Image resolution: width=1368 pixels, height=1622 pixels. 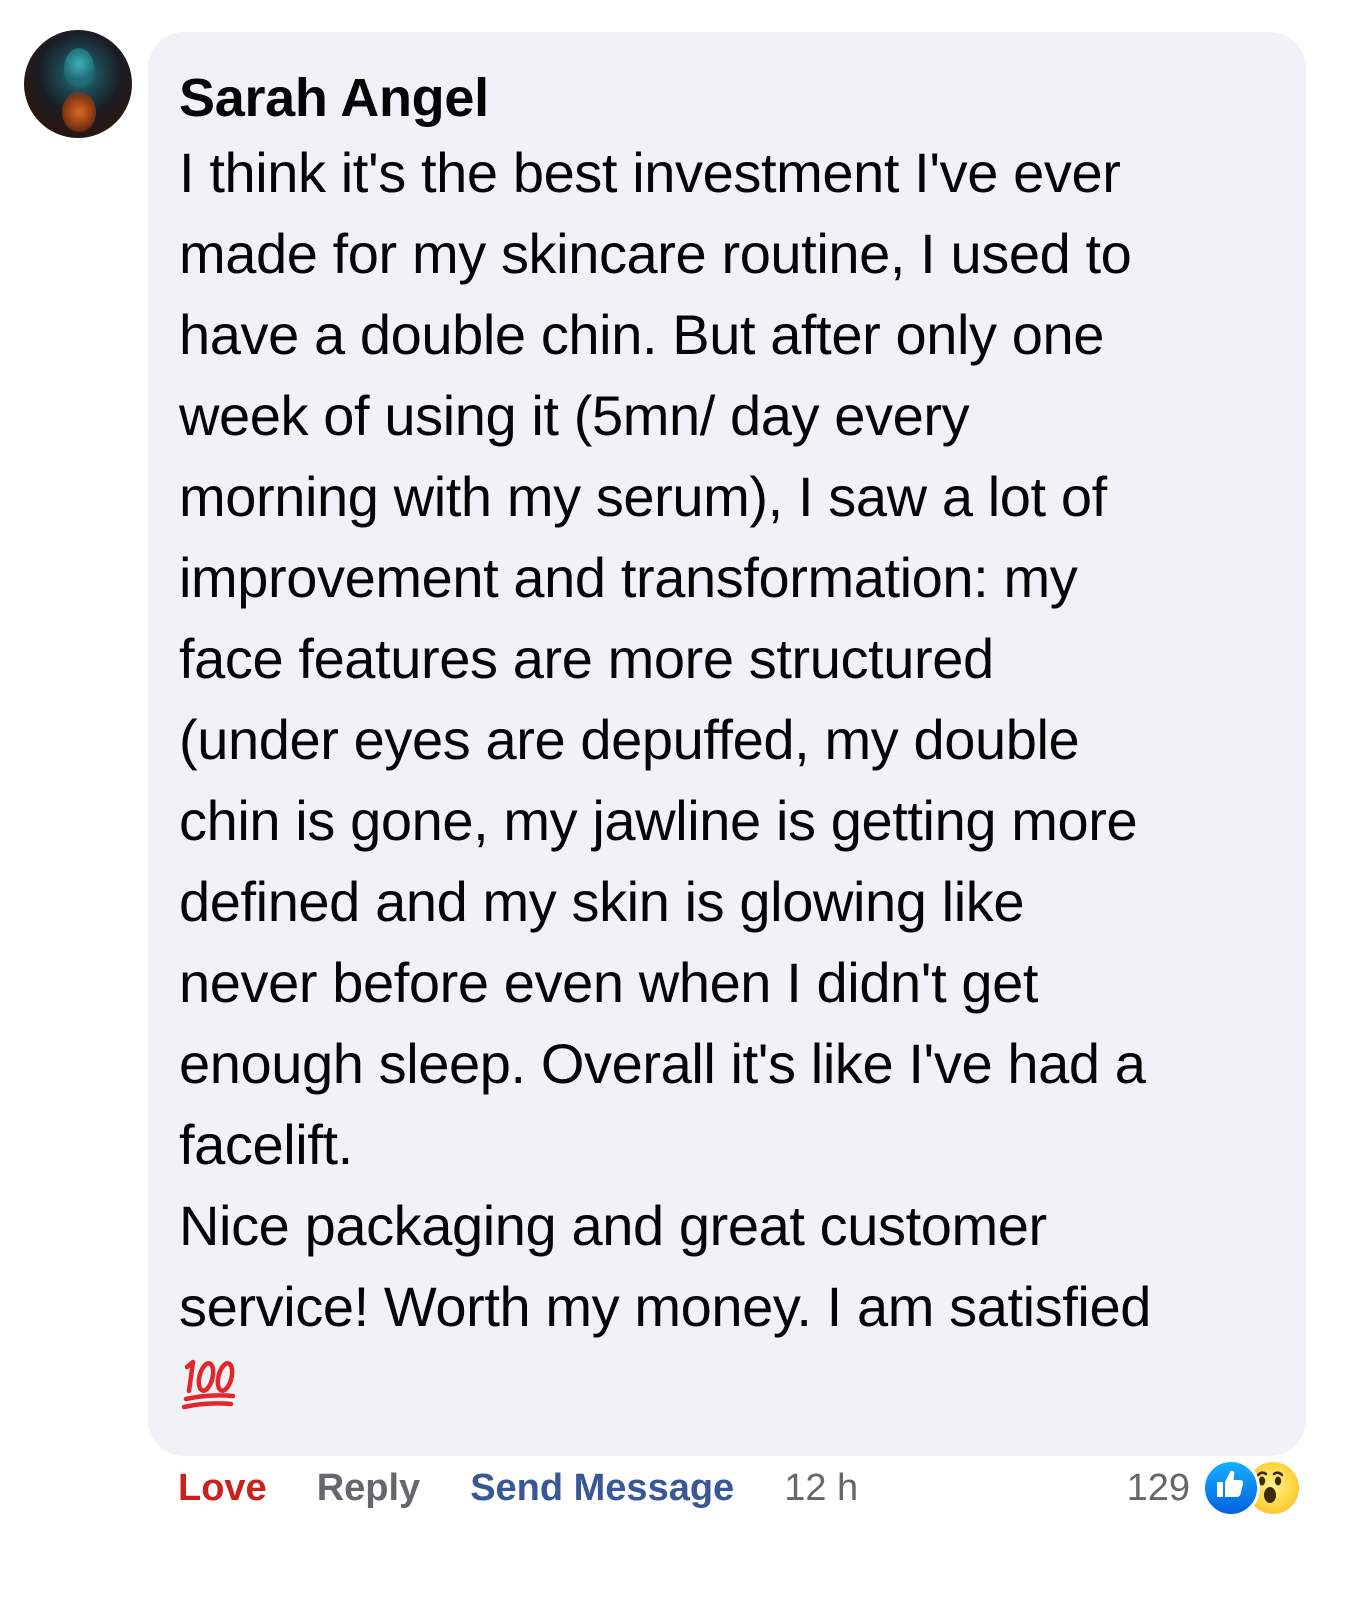 What do you see at coordinates (79, 68) in the screenshot?
I see `avatar-figure` at bounding box center [79, 68].